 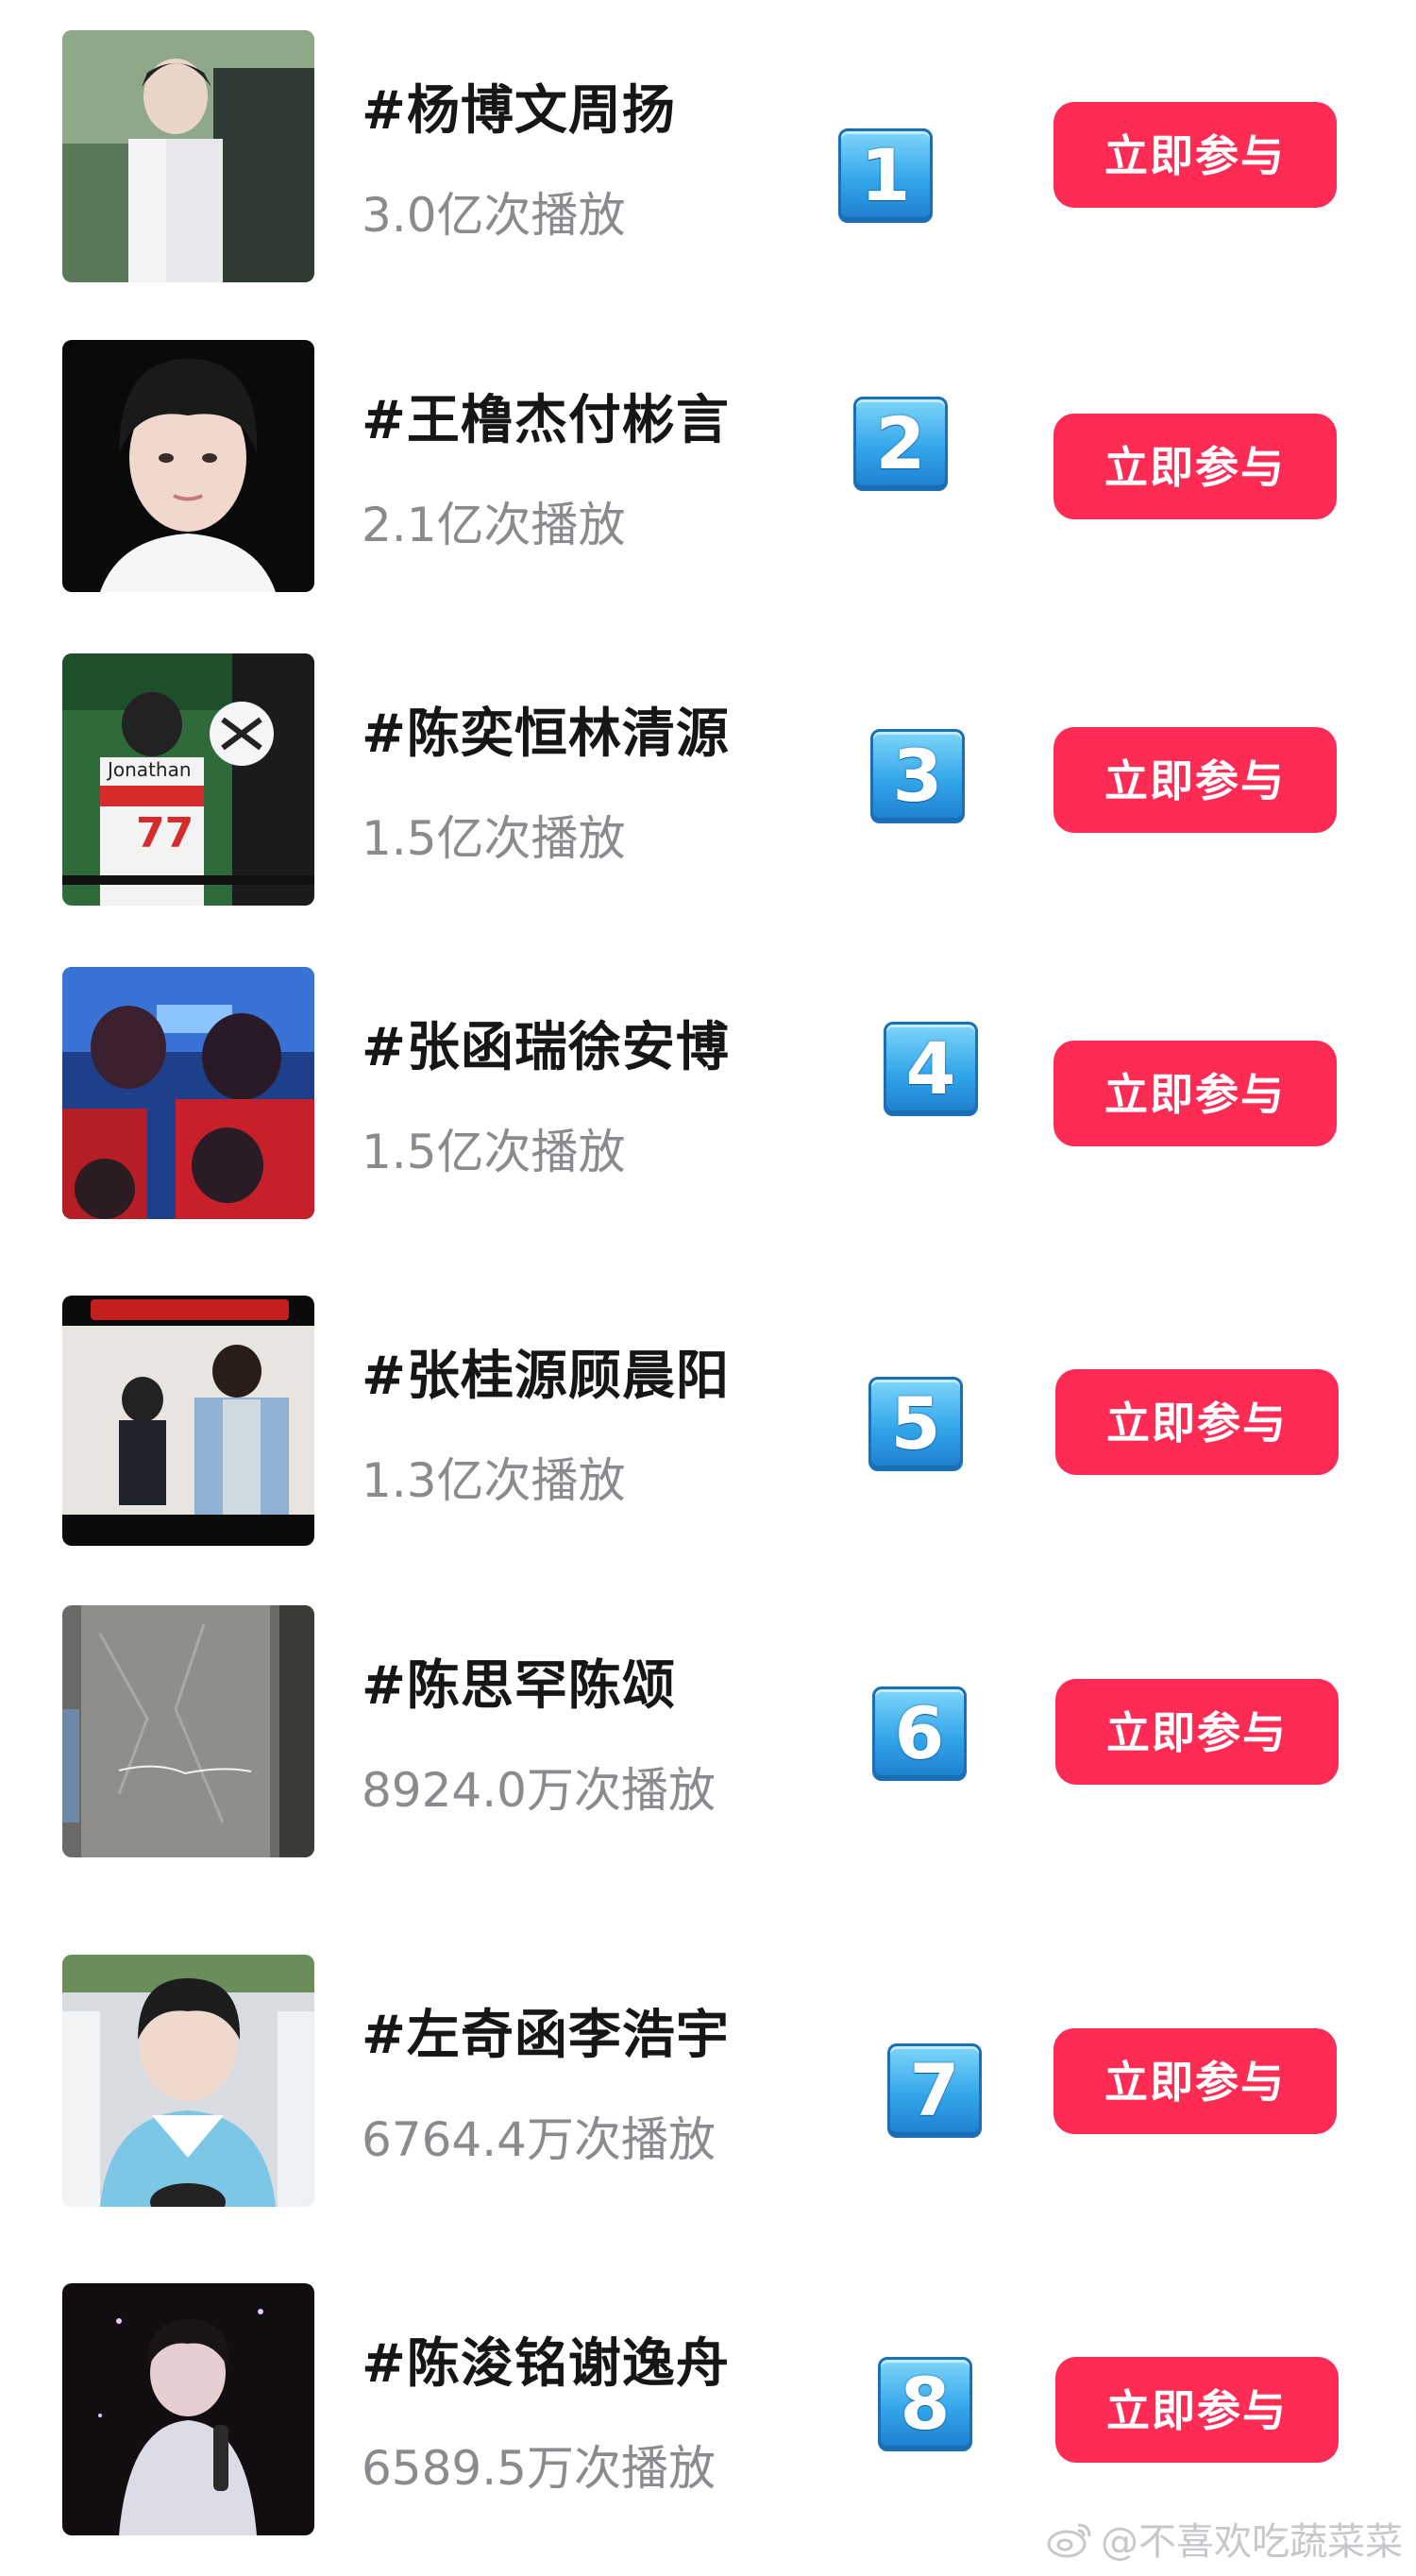 I want to click on weibo-watermark: @不喜欢吃蔬菜菜, so click(x=1224, y=2539).